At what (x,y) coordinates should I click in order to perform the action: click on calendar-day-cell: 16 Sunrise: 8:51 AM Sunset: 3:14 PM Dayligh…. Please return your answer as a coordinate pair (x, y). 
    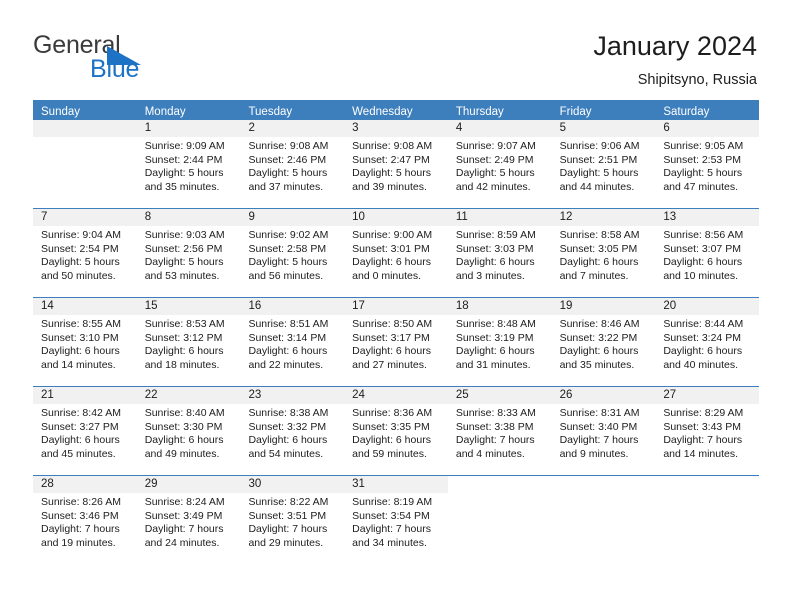
    Looking at the image, I should click on (292, 342).